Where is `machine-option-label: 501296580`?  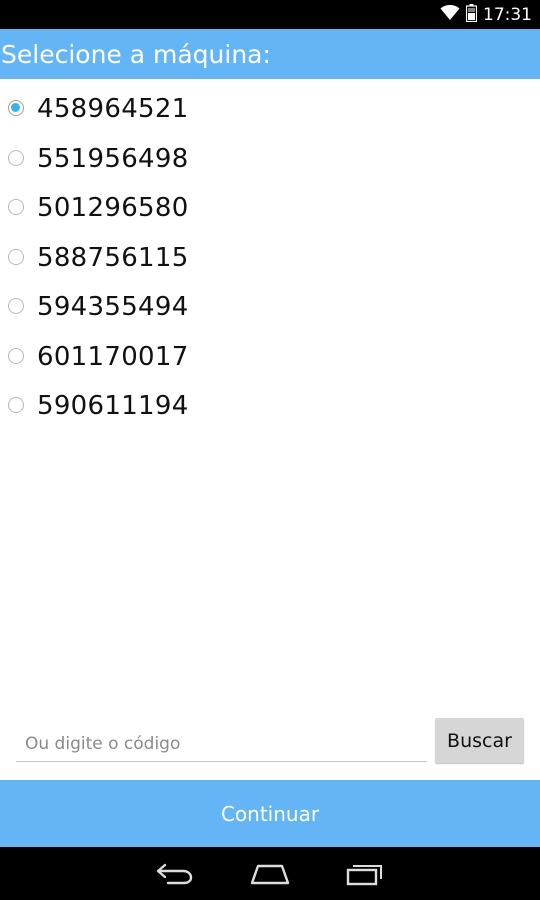
machine-option-label: 501296580 is located at coordinates (113, 208).